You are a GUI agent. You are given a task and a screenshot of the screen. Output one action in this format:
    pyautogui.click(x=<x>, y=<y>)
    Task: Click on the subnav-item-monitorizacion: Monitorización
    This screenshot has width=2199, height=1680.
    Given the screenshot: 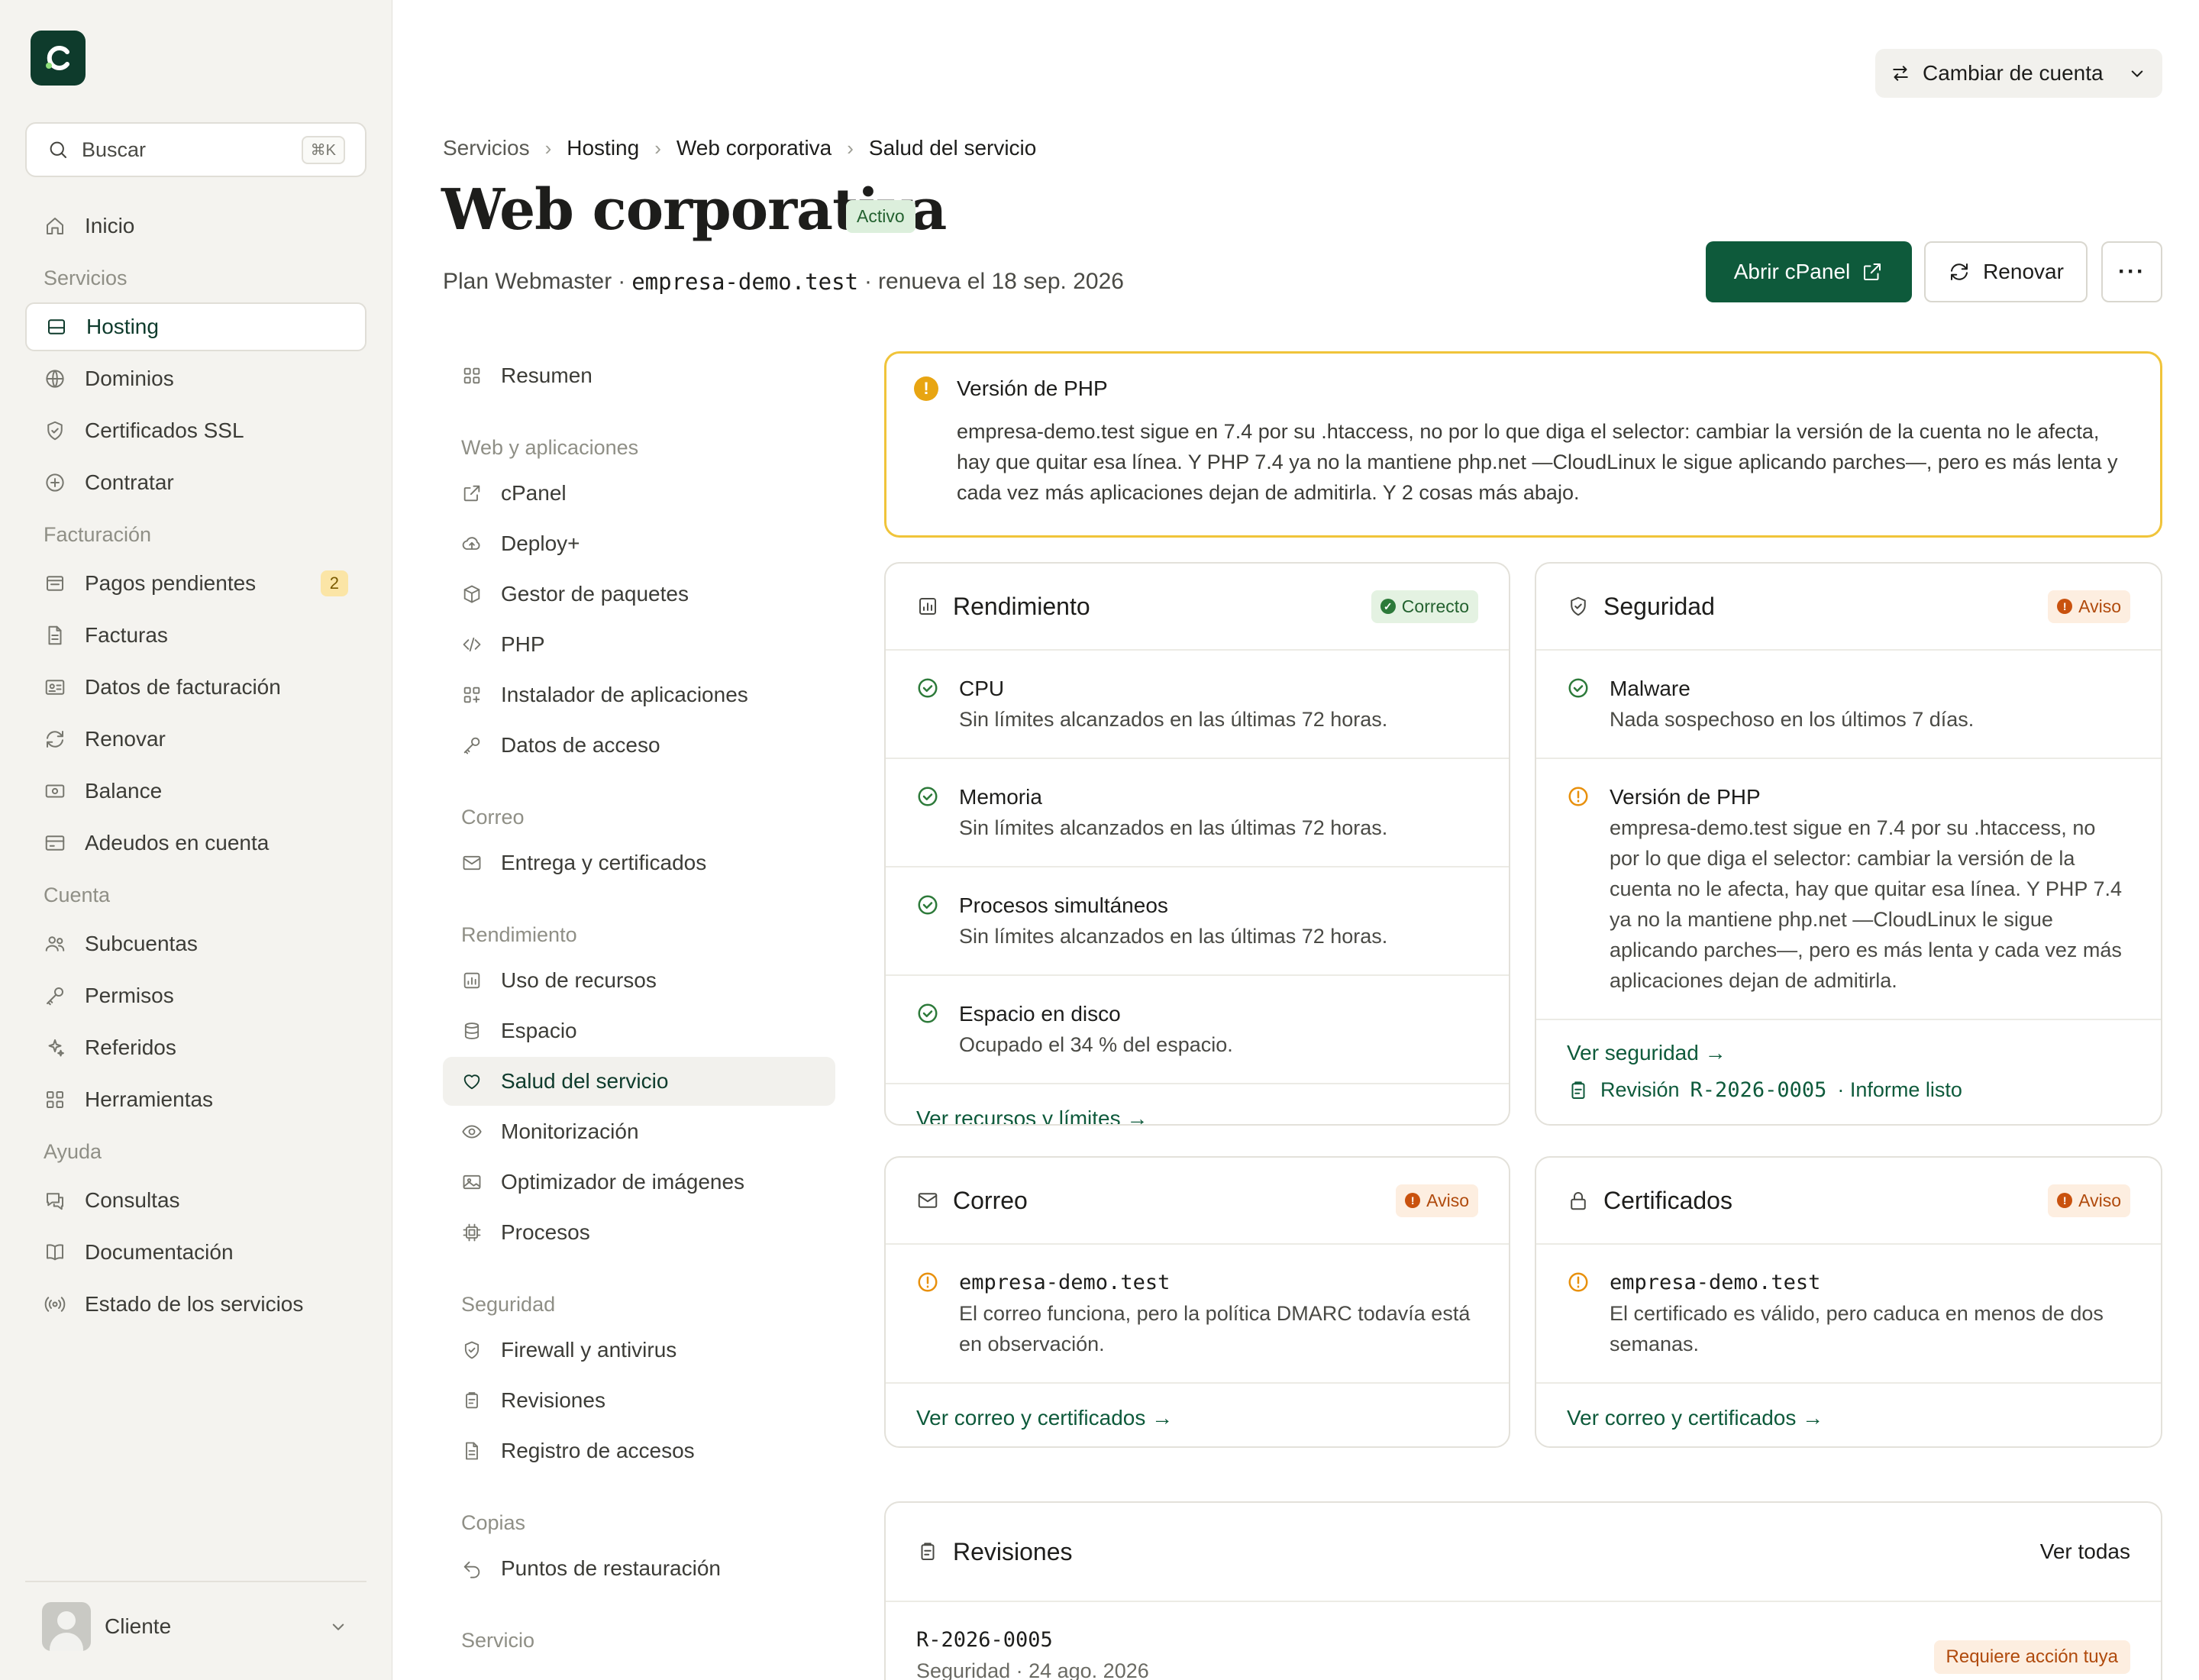 What is the action you would take?
    pyautogui.click(x=639, y=1132)
    